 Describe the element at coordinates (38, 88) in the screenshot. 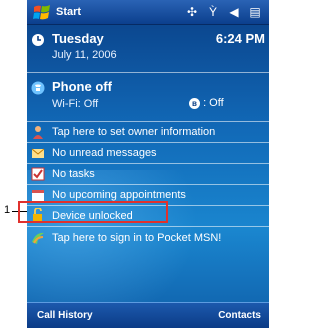

I see `phone-icon` at that location.